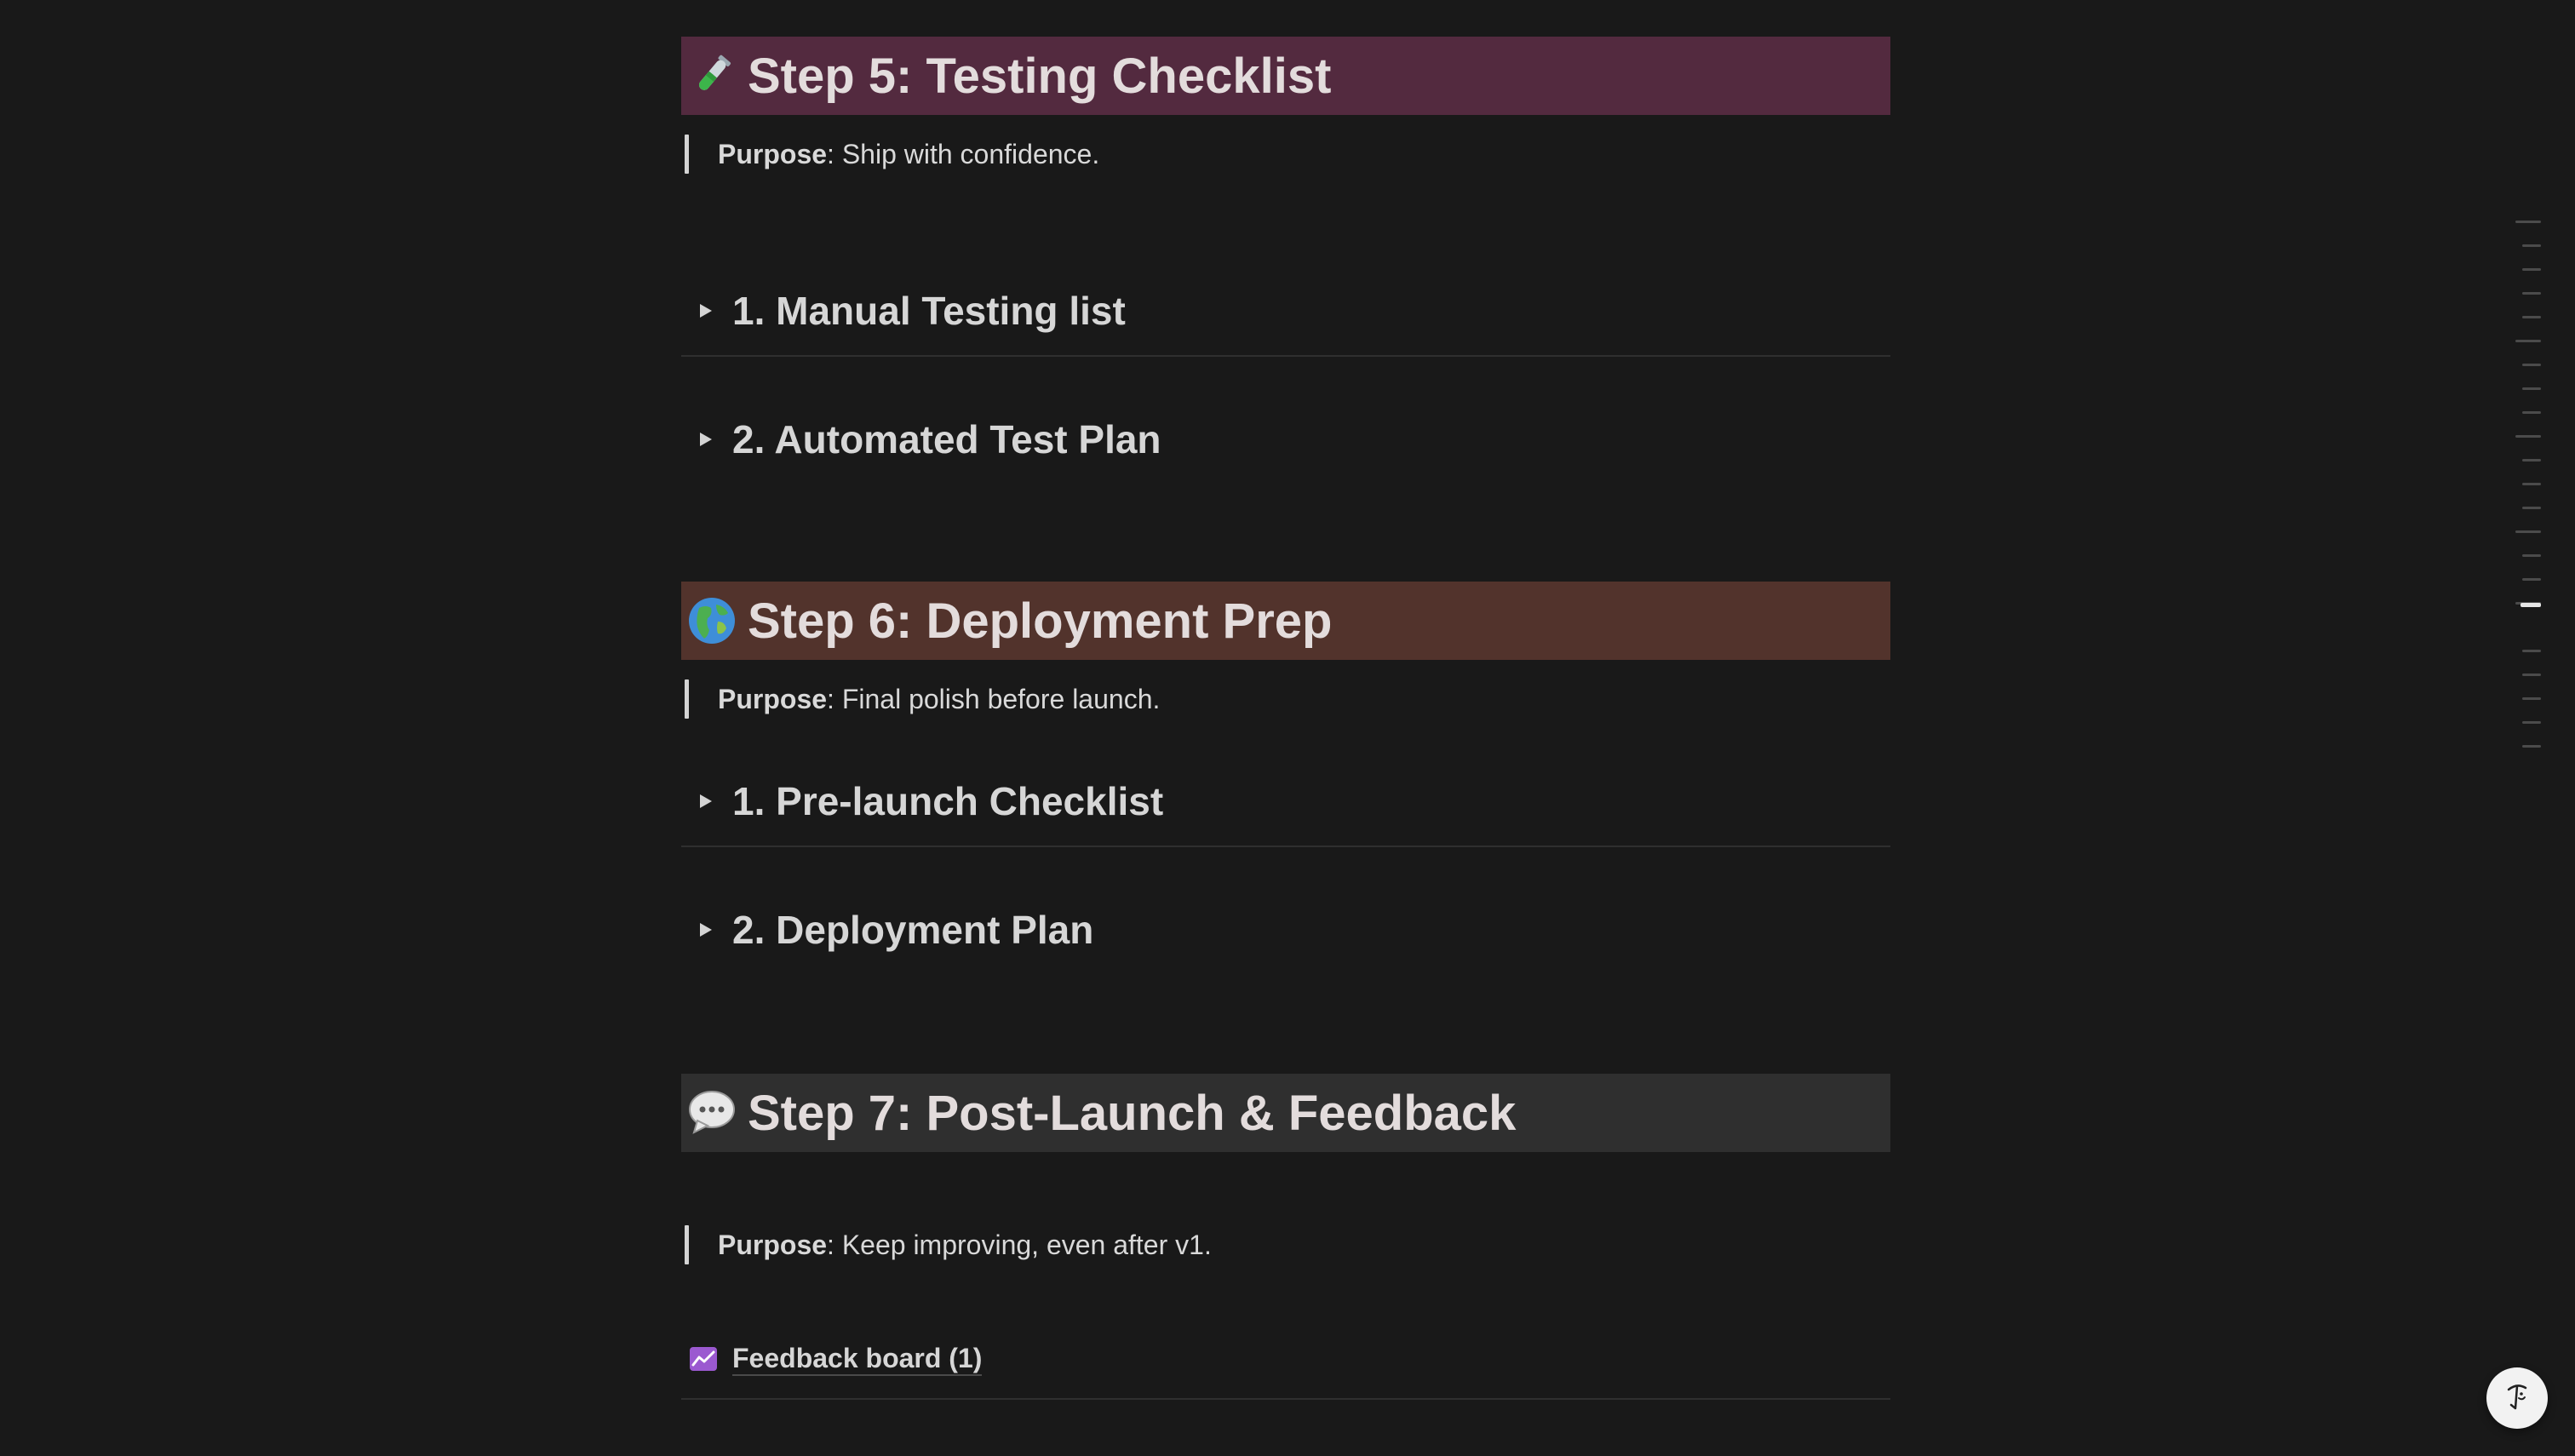  Describe the element at coordinates (2531, 605) in the screenshot. I see `toc-line-active` at that location.